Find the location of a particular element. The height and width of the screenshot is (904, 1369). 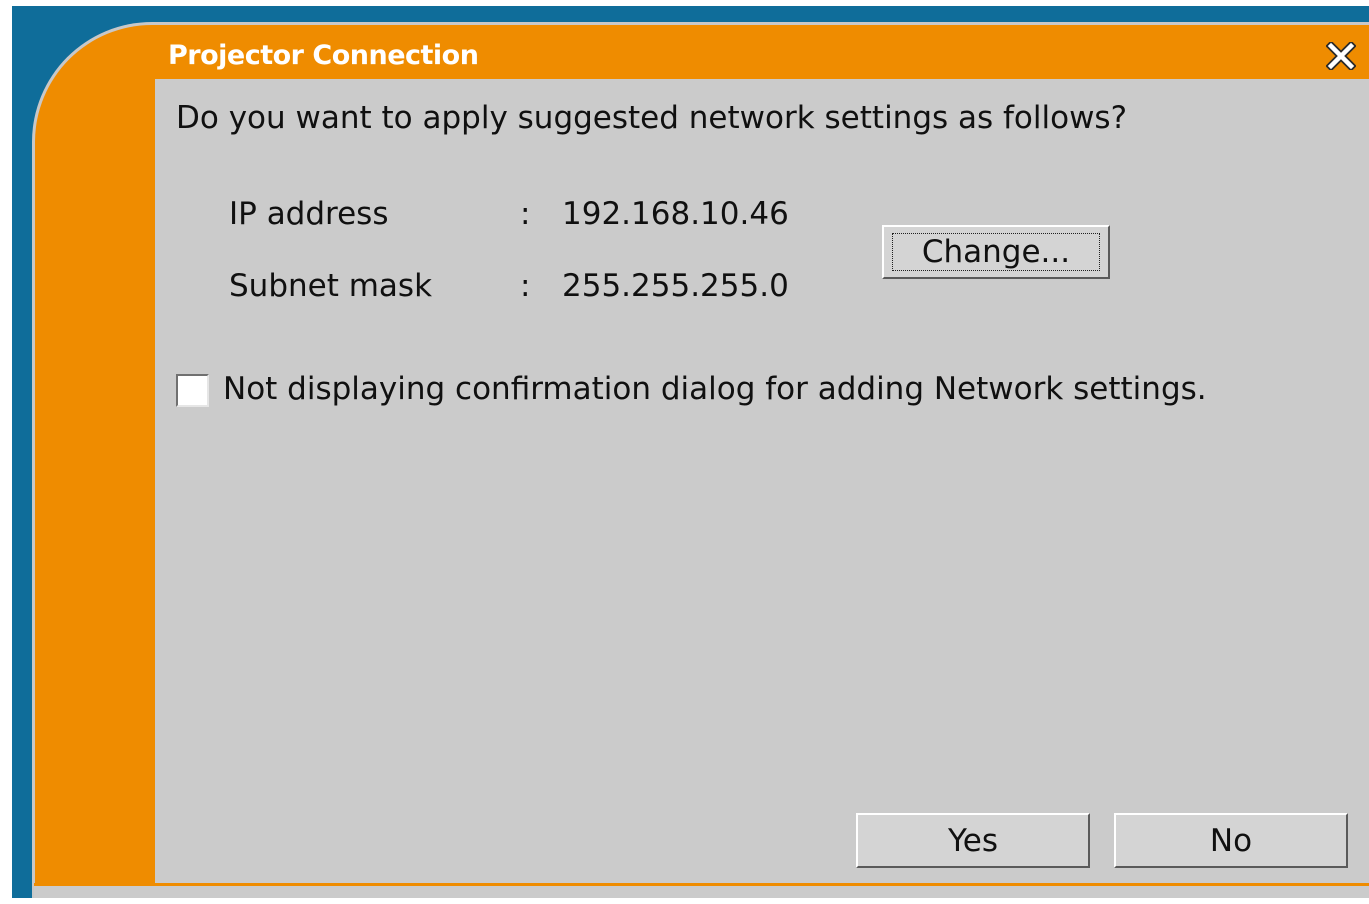

focus-ring is located at coordinates (996, 252).